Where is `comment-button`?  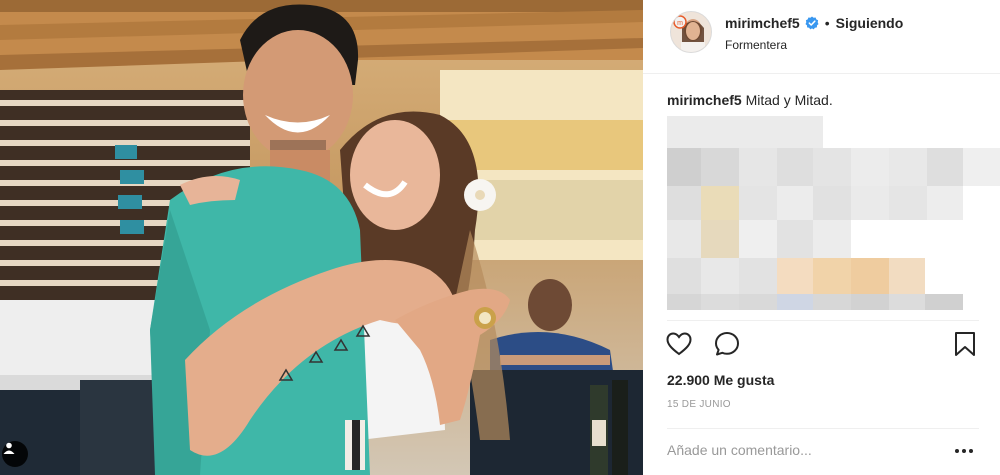
comment-button is located at coordinates (727, 346).